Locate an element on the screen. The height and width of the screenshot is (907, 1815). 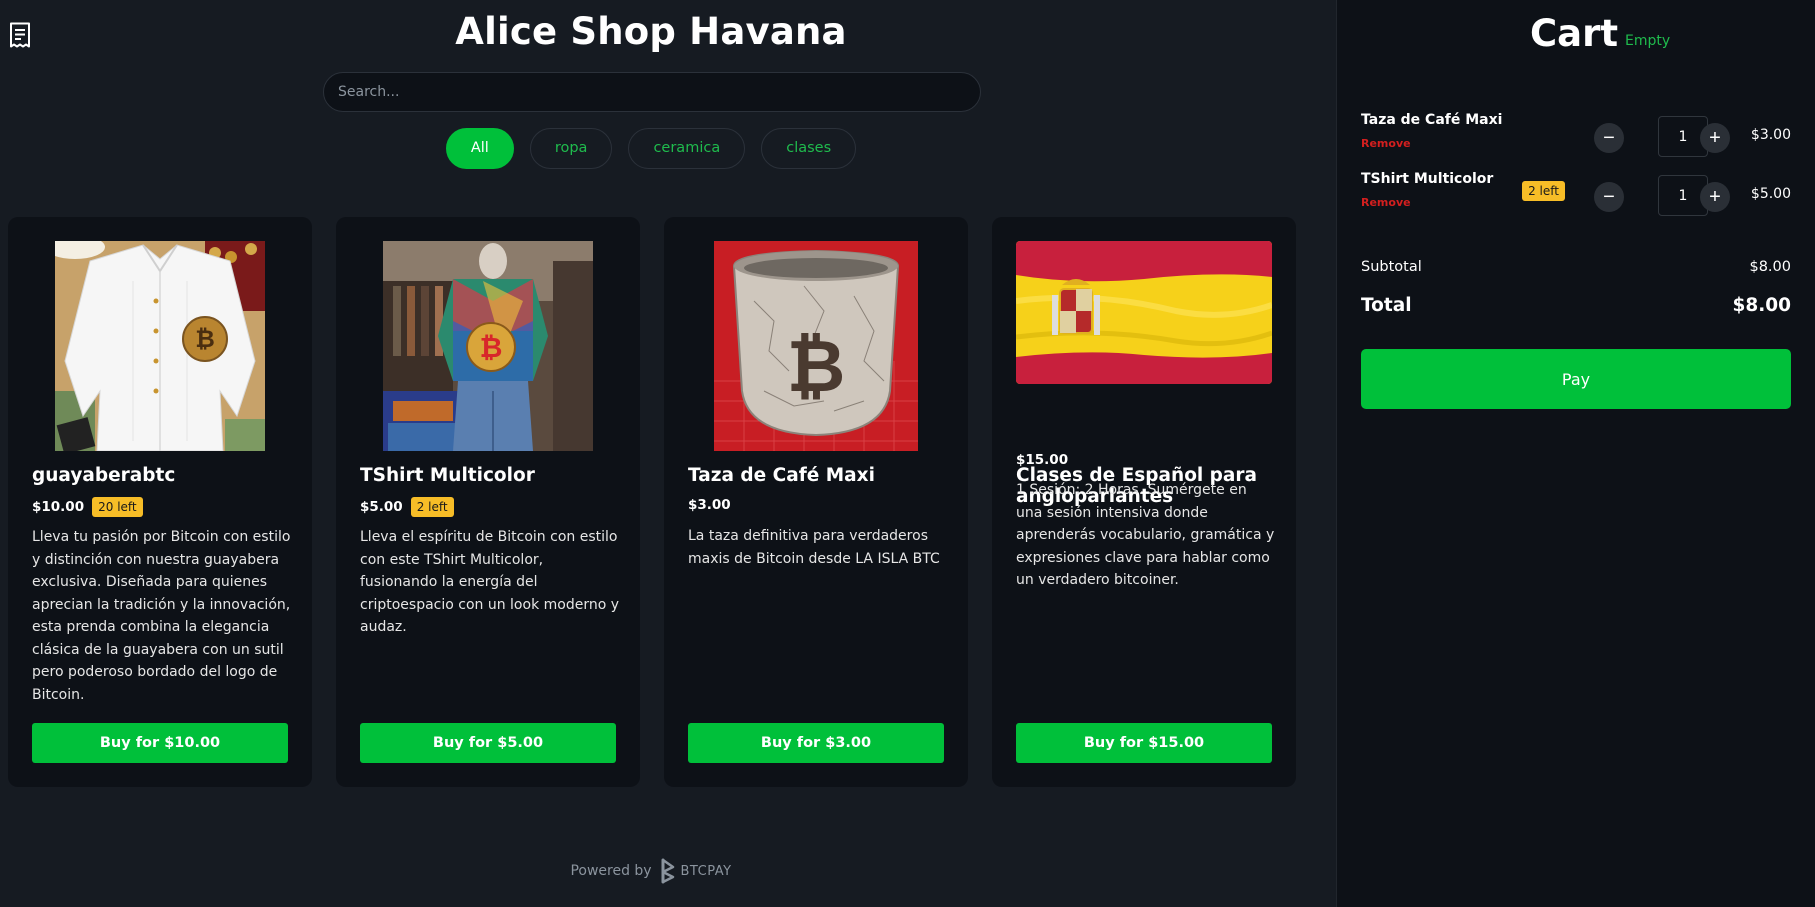
powered-by-text: Powered by is located at coordinates (611, 871).